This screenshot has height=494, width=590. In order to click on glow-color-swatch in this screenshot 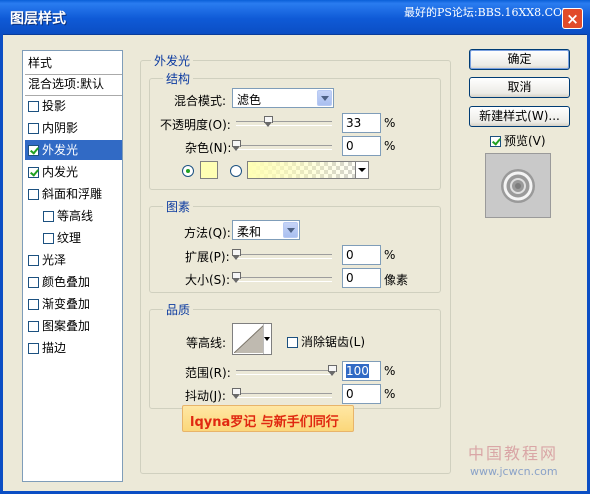, I will do `click(209, 170)`.